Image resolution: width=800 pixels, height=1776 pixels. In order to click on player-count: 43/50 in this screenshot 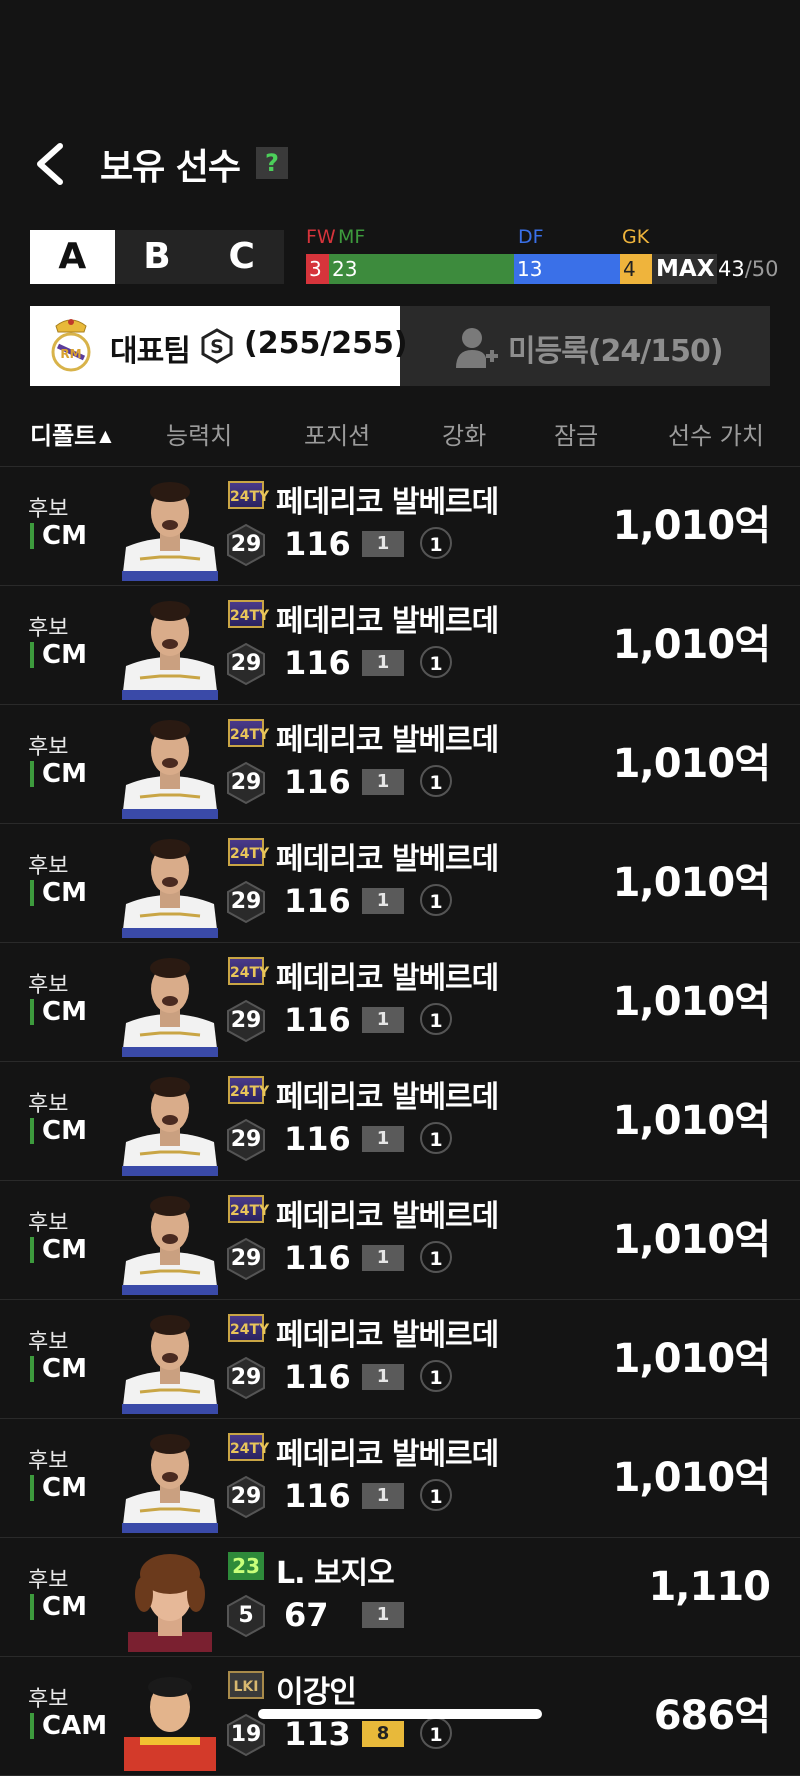, I will do `click(748, 269)`.